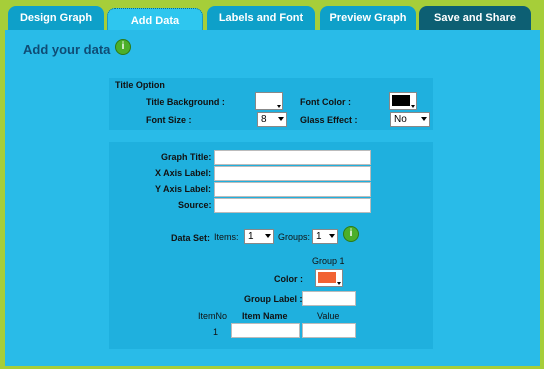 The width and height of the screenshot is (544, 369). Describe the element at coordinates (265, 316) in the screenshot. I see `item-name-header: Item Name` at that location.